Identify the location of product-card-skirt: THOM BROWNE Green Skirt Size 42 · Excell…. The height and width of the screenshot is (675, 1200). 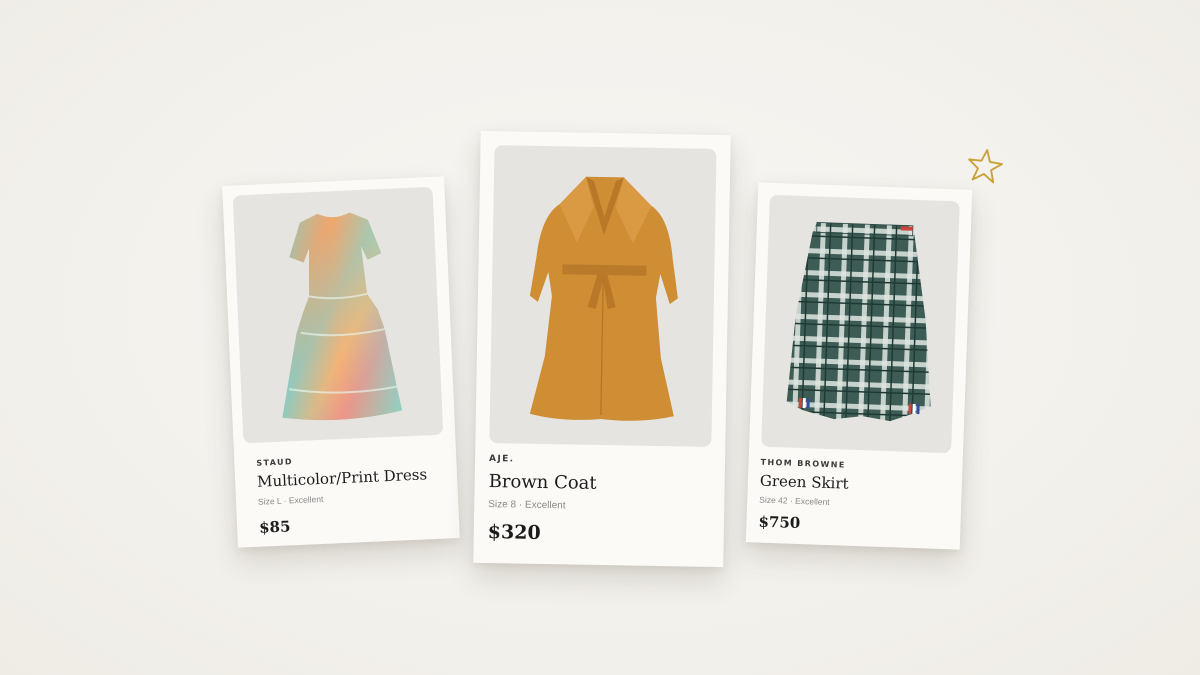
(859, 366).